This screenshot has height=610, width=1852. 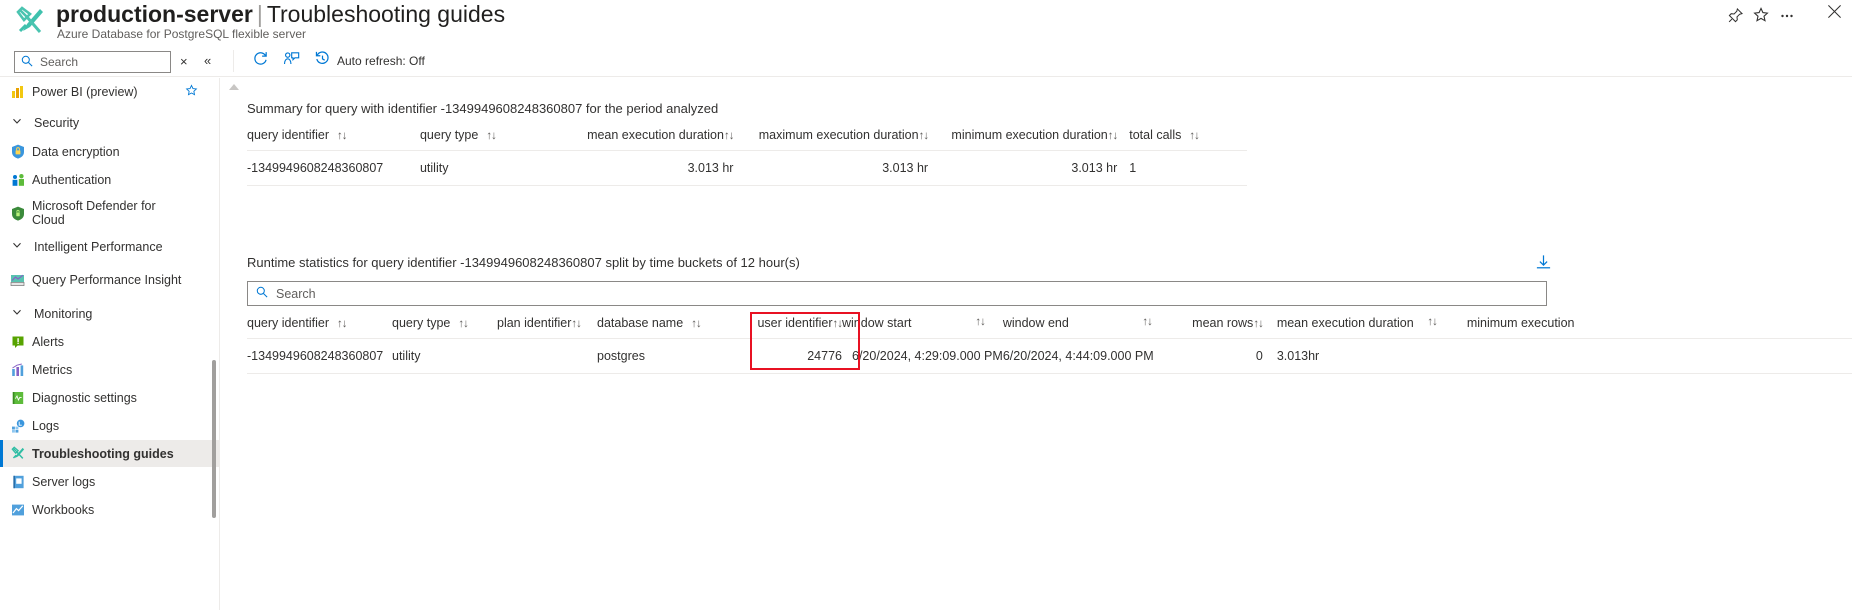 I want to click on col-mean-execution-duration: mean execution duration↑↓, so click(x=639, y=139).